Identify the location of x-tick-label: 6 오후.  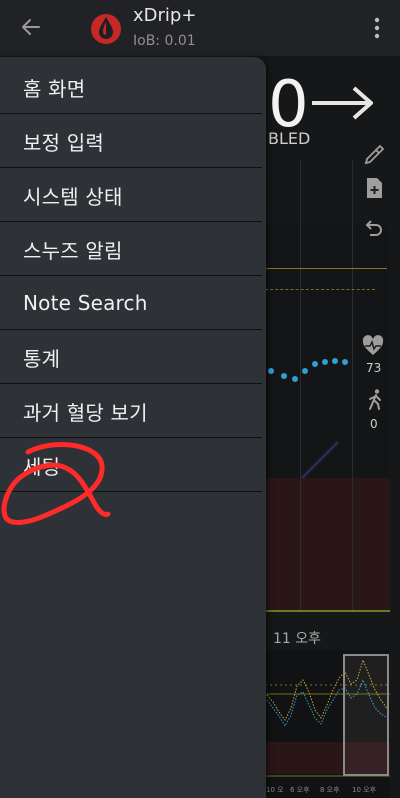
(300, 790).